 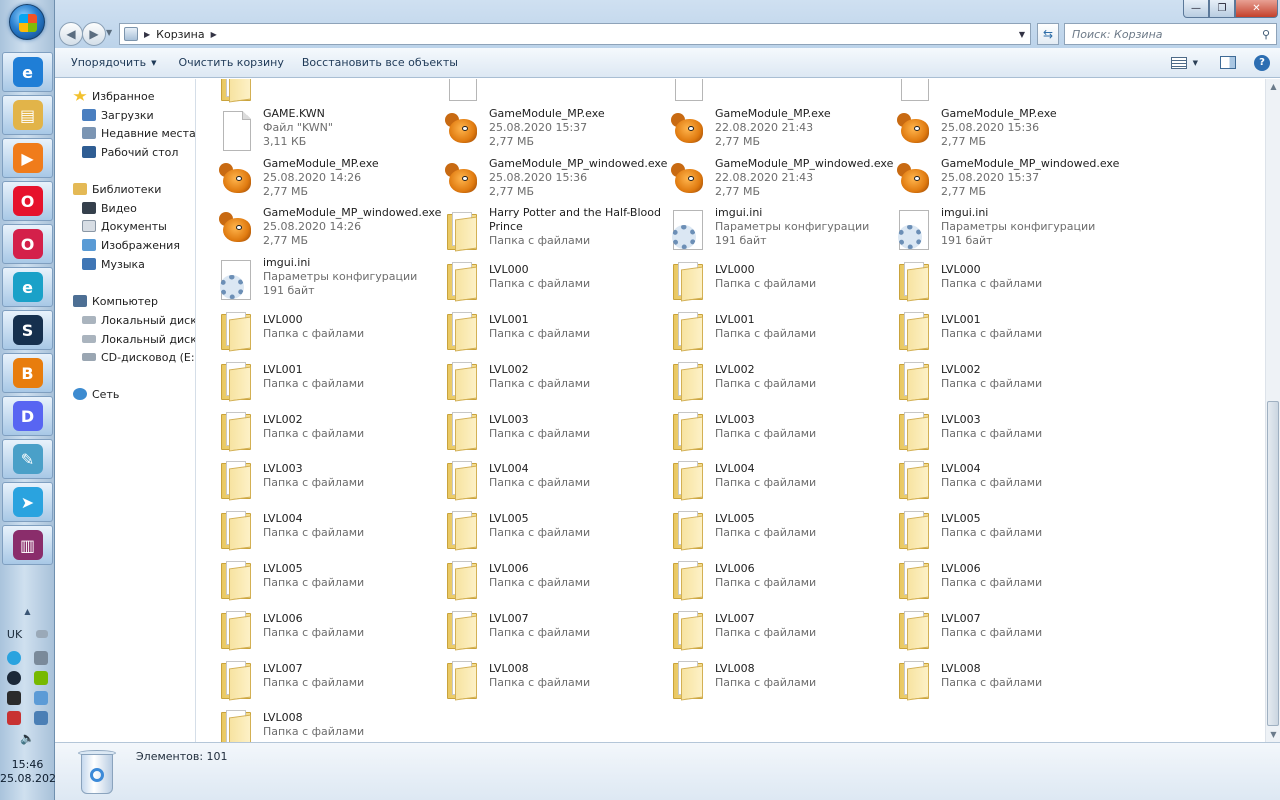 I want to click on media-player-taskbar-button: ▶, so click(x=27, y=158).